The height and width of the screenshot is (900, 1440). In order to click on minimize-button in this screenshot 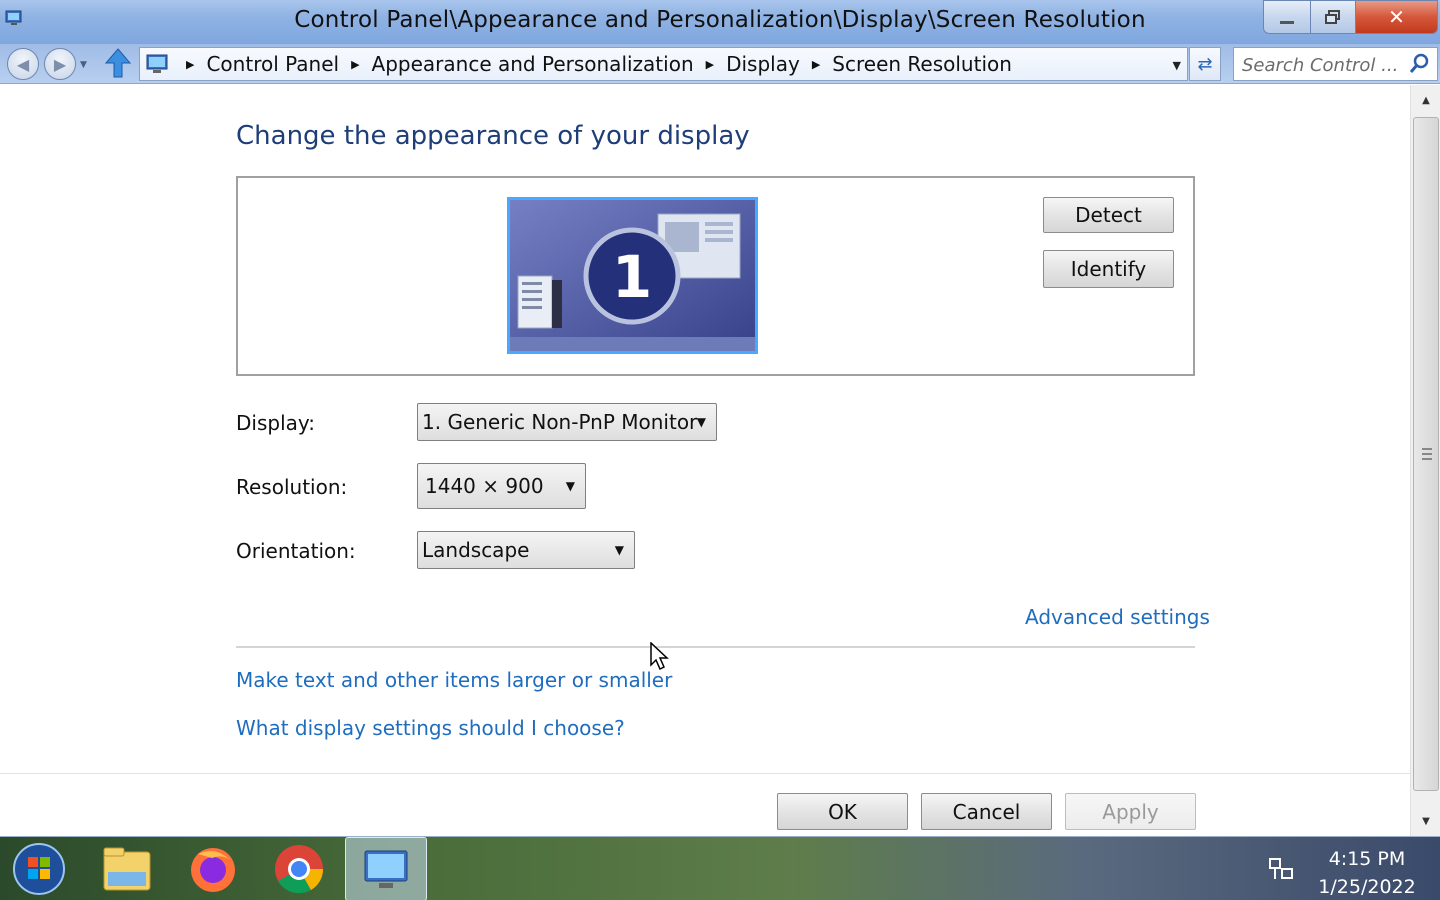, I will do `click(1287, 17)`.